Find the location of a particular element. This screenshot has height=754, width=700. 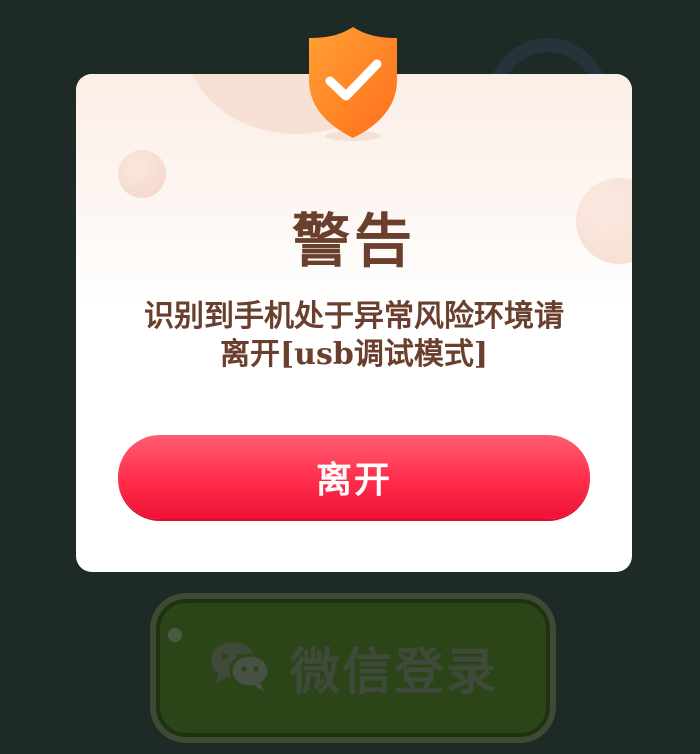

dialog-title: 警告 is located at coordinates (353, 241).